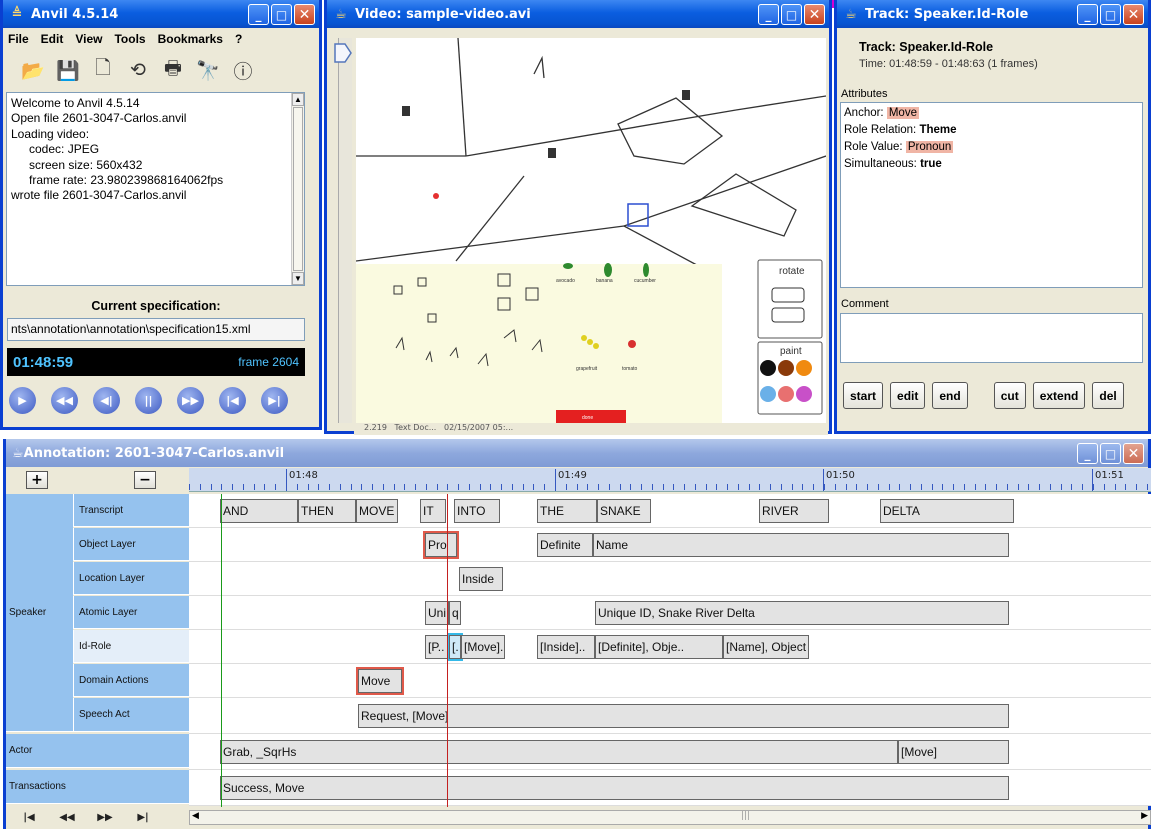 The image size is (1151, 829). What do you see at coordinates (1144, 816) in the screenshot?
I see `scroll-right-icon: ▶` at bounding box center [1144, 816].